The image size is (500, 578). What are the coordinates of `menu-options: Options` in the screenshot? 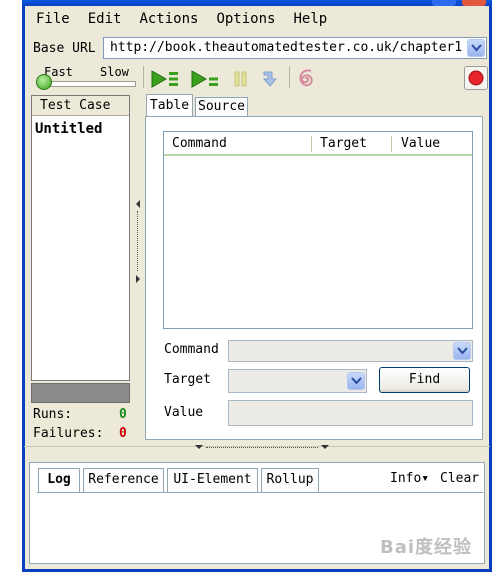 It's located at (245, 19).